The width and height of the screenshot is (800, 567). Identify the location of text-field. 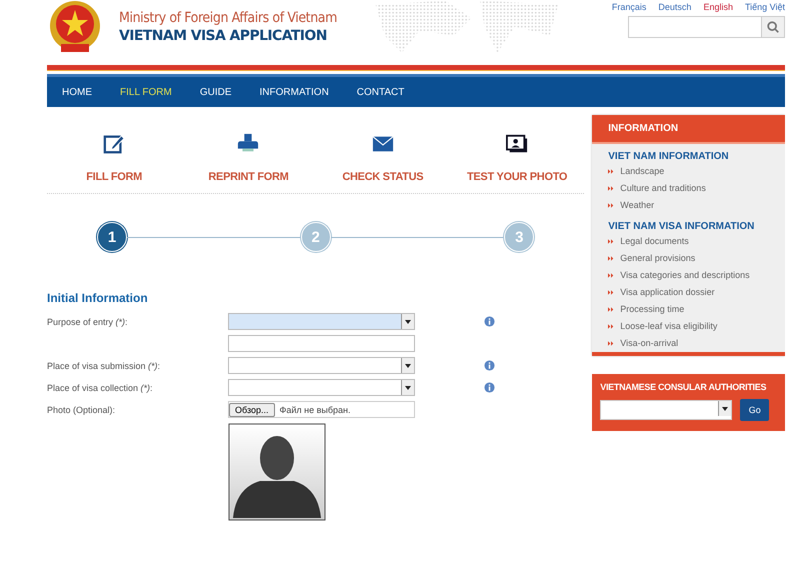
(321, 343).